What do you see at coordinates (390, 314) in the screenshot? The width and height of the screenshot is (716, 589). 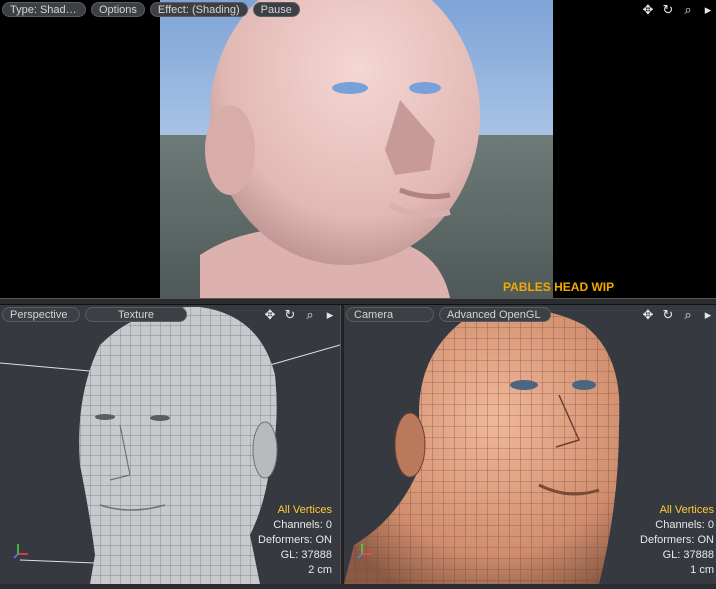 I see `camera-view-button: Camera` at bounding box center [390, 314].